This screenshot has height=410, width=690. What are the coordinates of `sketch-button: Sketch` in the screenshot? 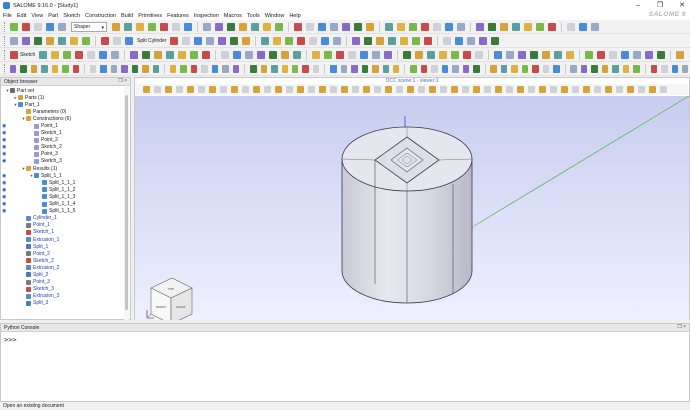 It's located at (22, 54).